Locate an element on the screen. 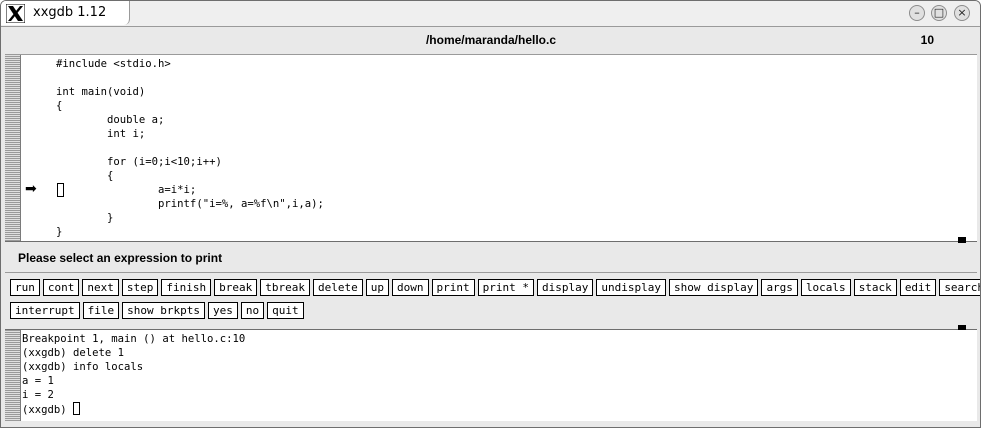 This screenshot has height=428, width=981. cmd-quit-button: quit is located at coordinates (285, 310).